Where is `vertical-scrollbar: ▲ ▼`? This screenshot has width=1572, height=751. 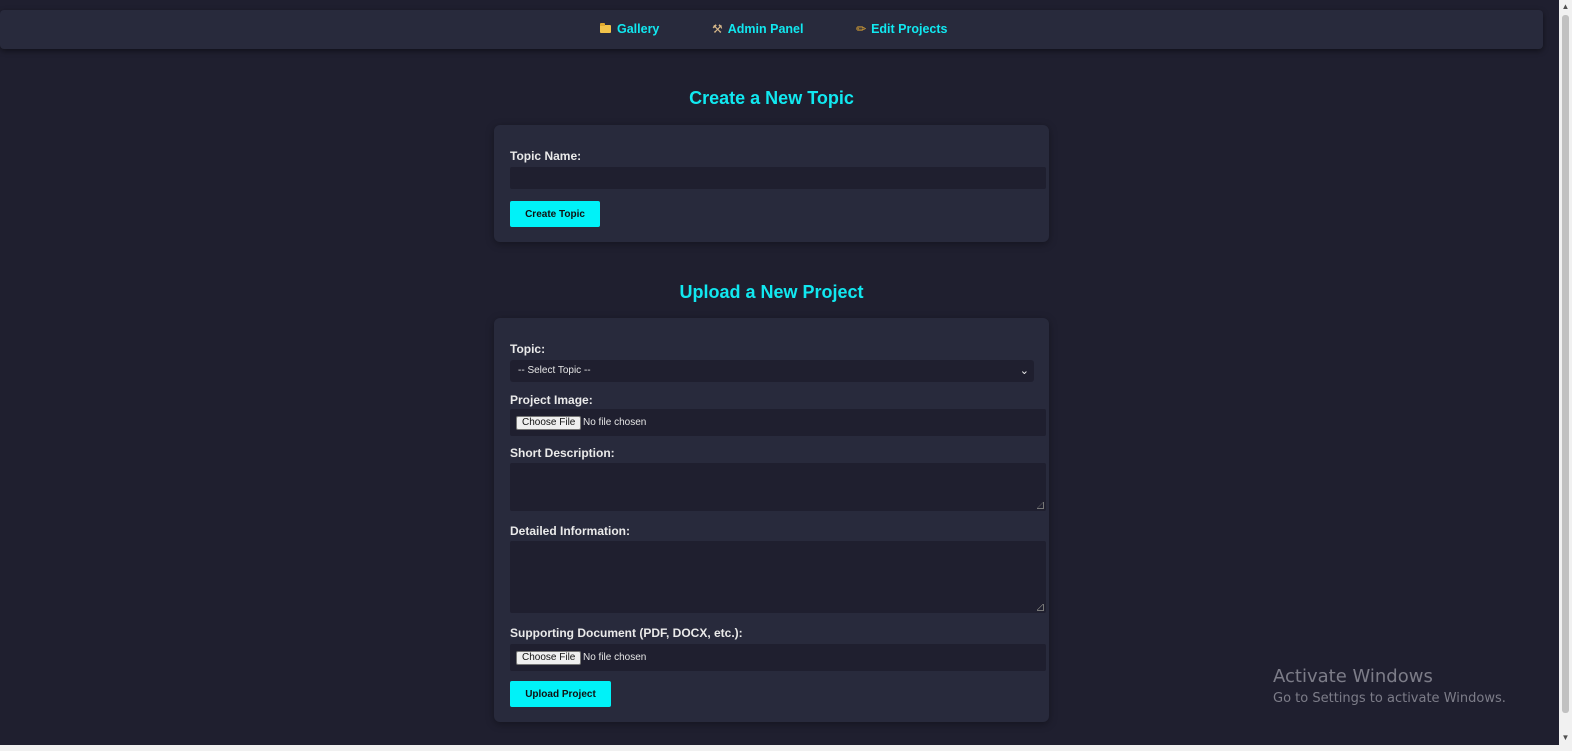 vertical-scrollbar: ▲ ▼ is located at coordinates (1565, 372).